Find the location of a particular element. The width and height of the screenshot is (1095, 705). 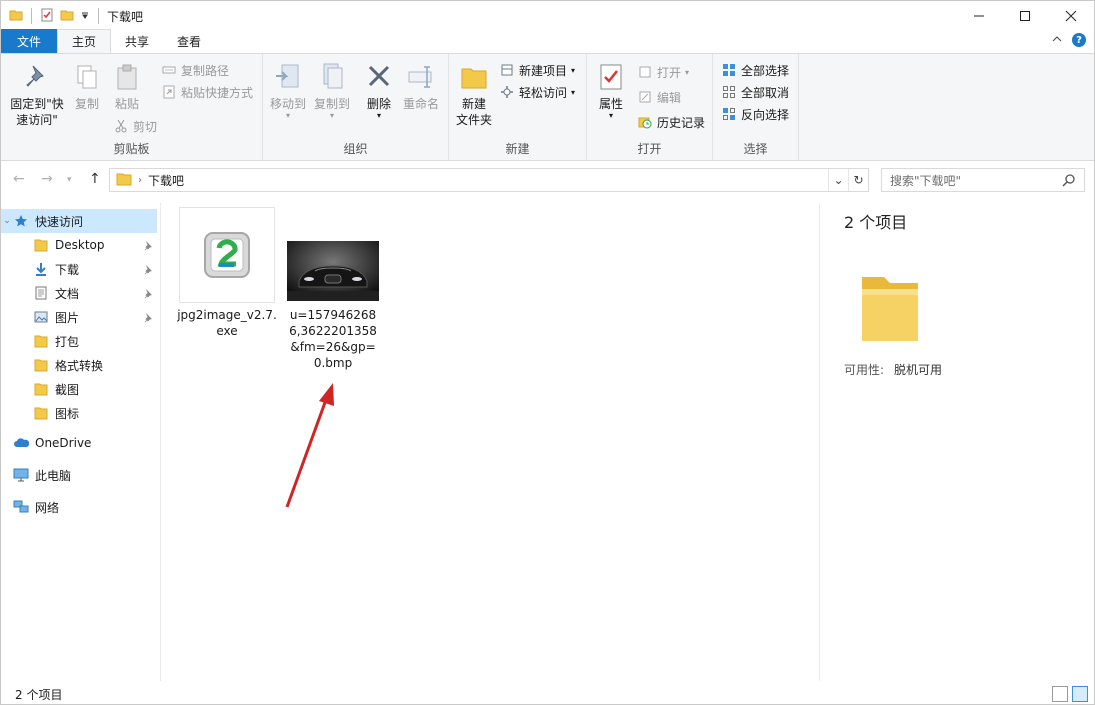

computer-icon is located at coordinates (21, 475).